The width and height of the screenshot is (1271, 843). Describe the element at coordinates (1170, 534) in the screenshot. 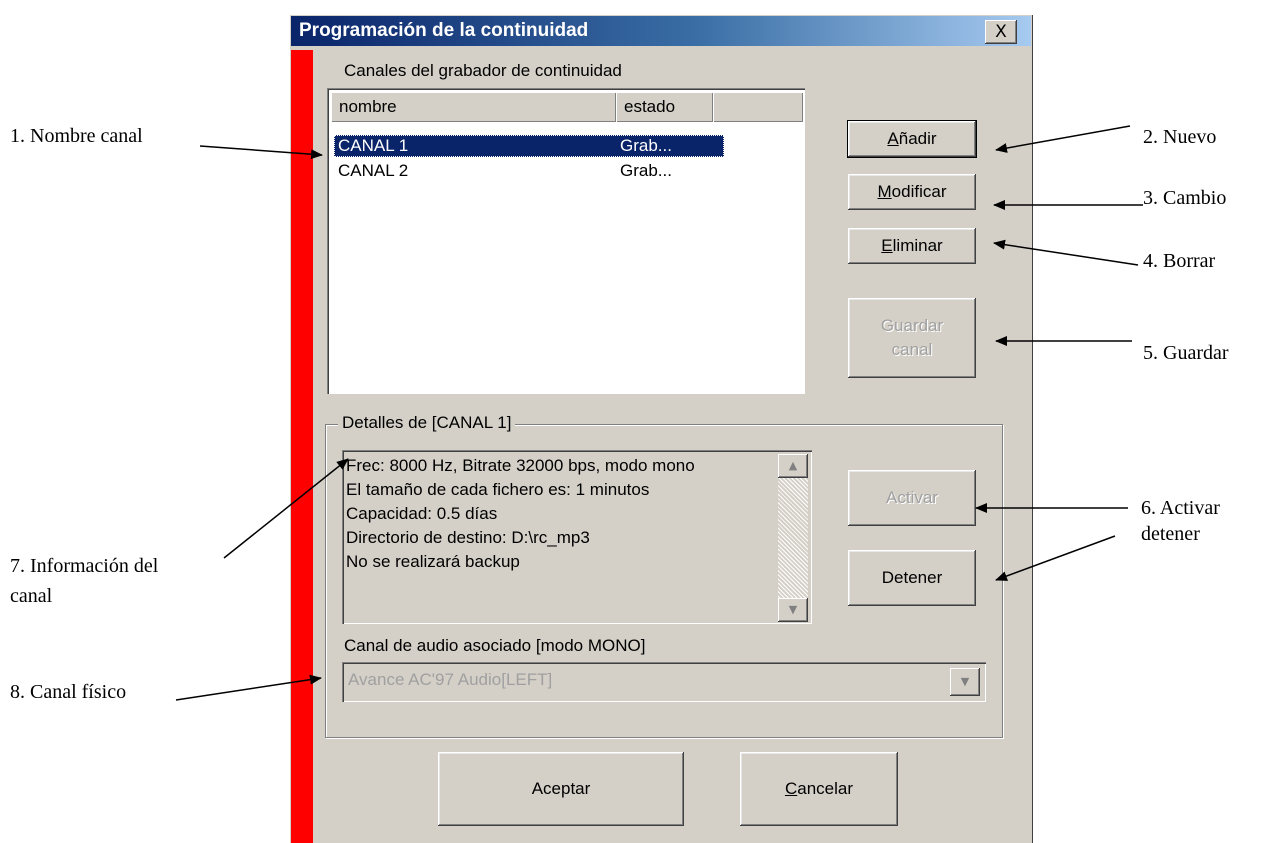

I see `annotation-6-line2: detener` at that location.